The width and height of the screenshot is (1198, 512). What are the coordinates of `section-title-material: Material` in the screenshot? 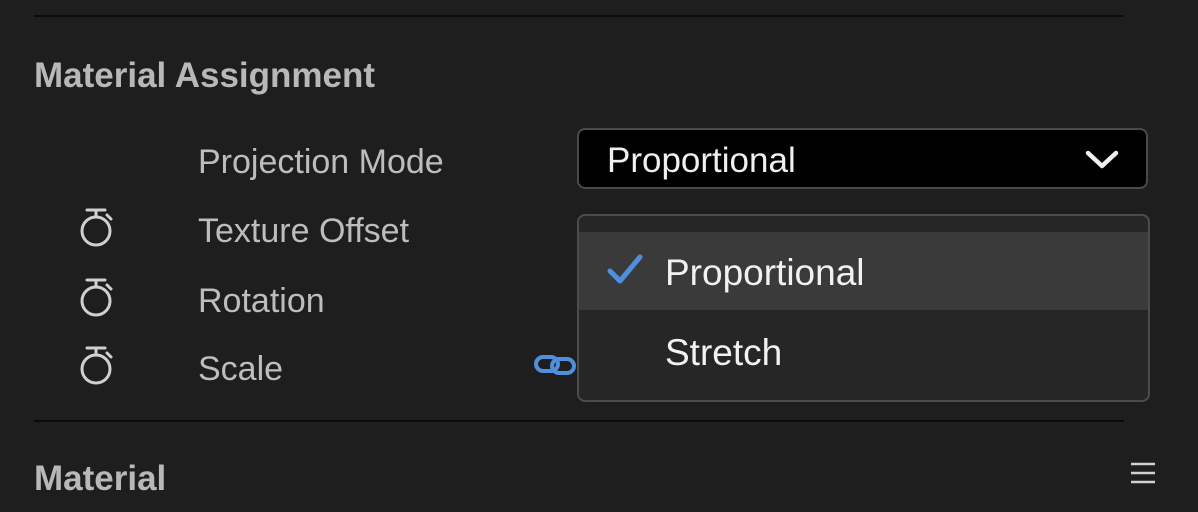 It's located at (100, 478).